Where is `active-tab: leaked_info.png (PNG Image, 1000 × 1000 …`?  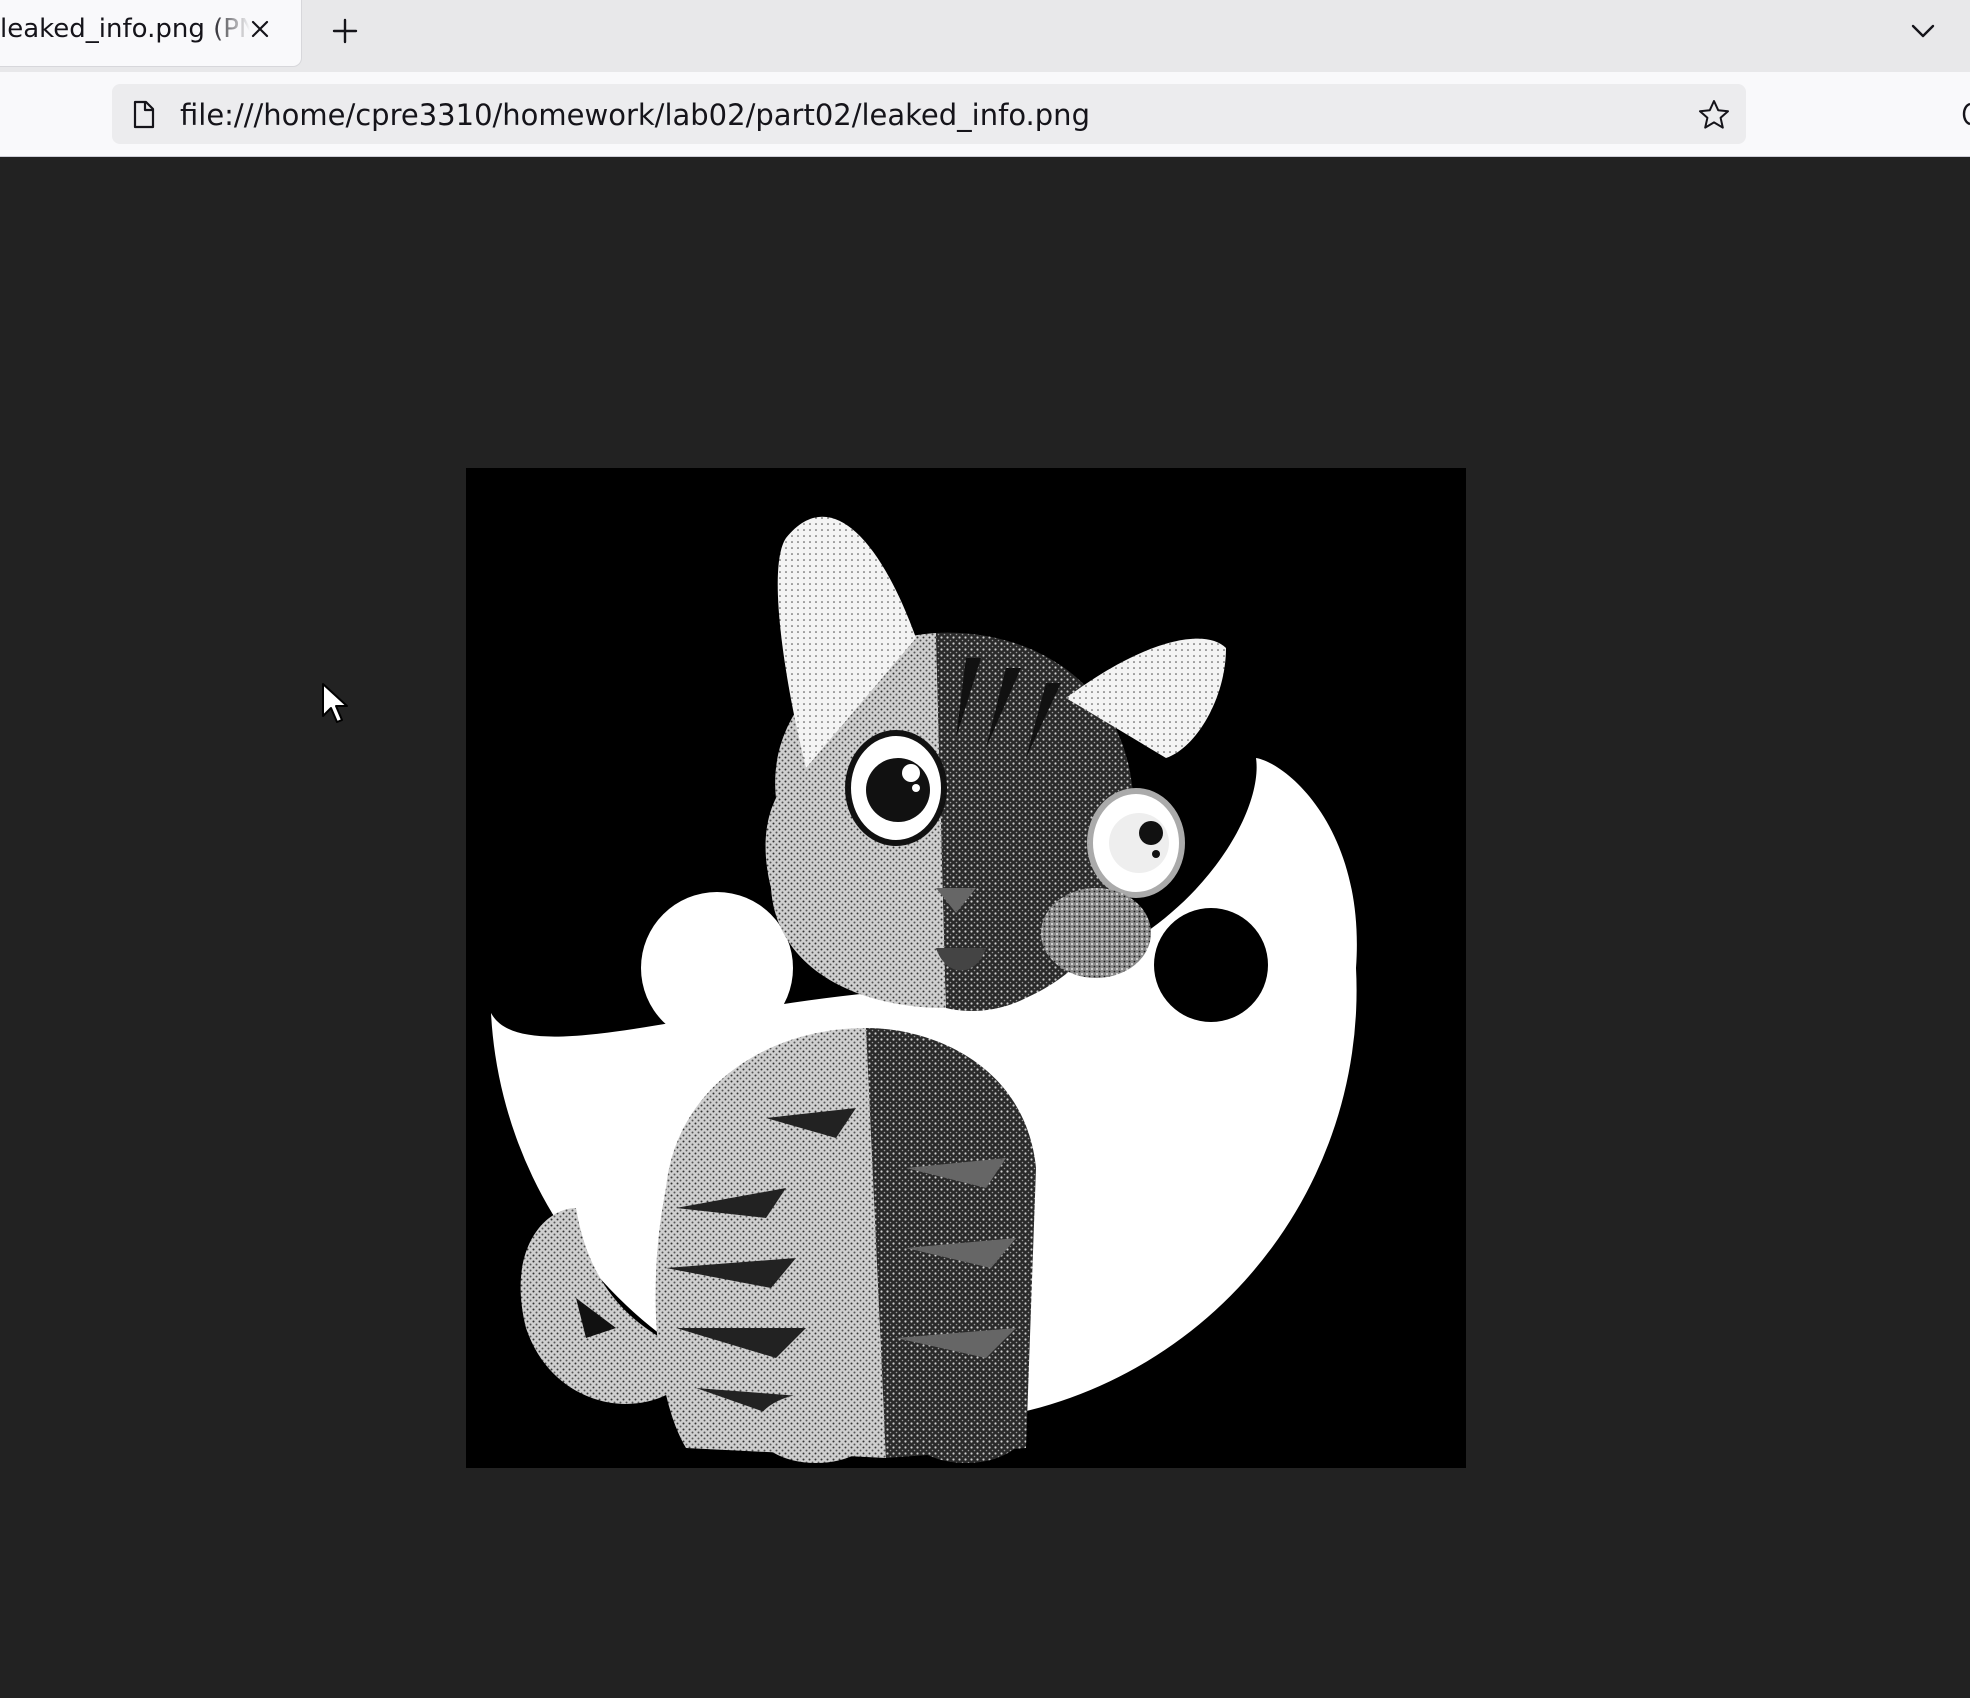 active-tab: leaked_info.png (PNG Image, 1000 × 1000 … is located at coordinates (150, 33).